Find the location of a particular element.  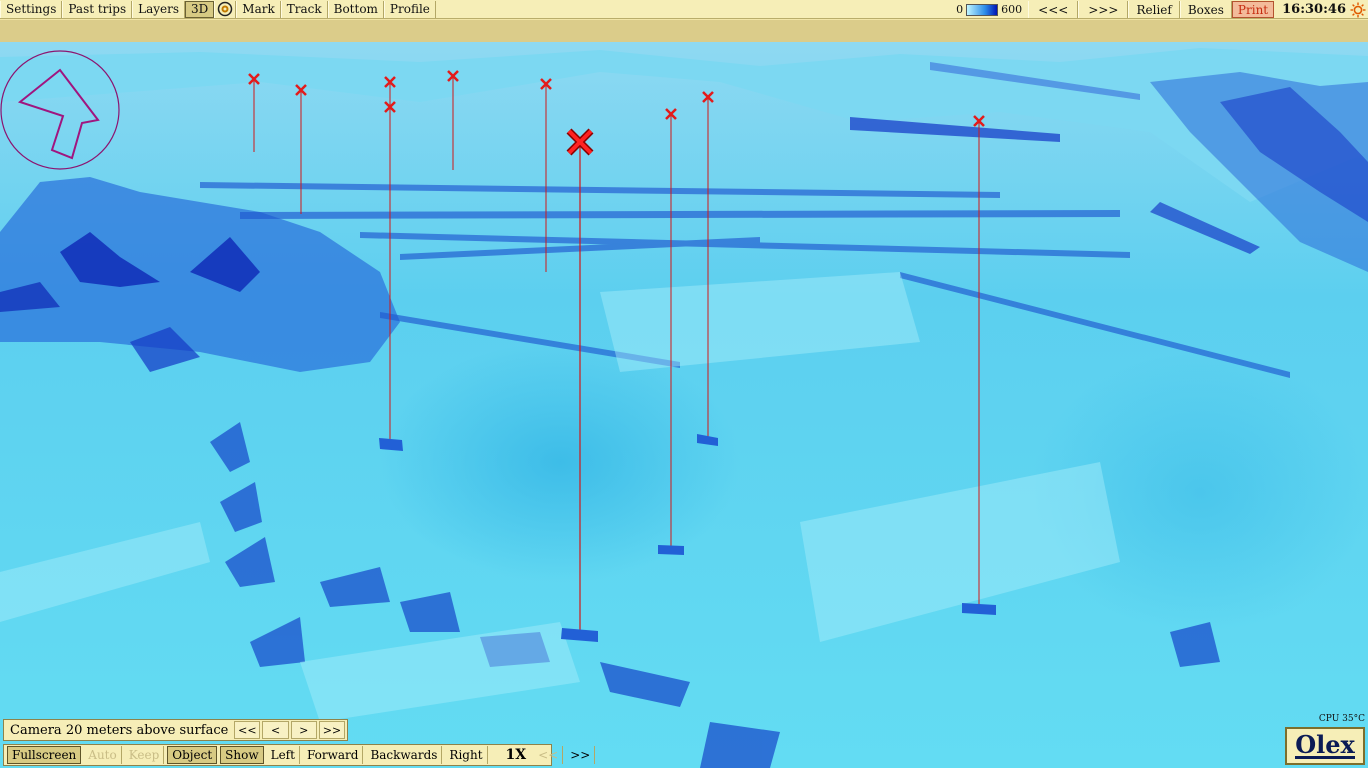

keep-button: Keep is located at coordinates (145, 755).